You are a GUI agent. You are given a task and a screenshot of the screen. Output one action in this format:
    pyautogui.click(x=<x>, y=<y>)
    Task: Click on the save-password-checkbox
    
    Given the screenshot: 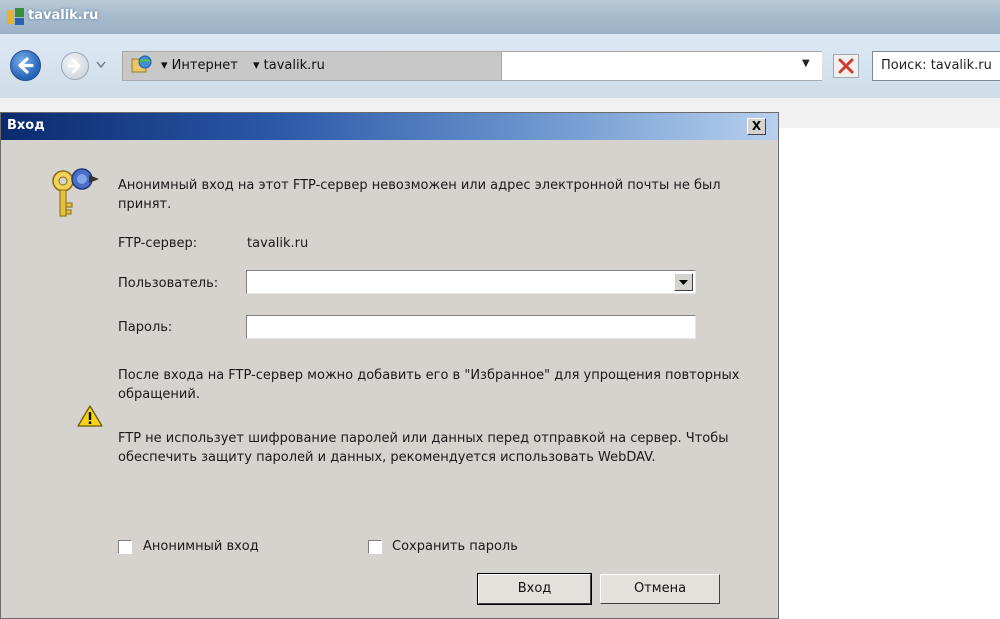 What is the action you would take?
    pyautogui.click(x=375, y=547)
    